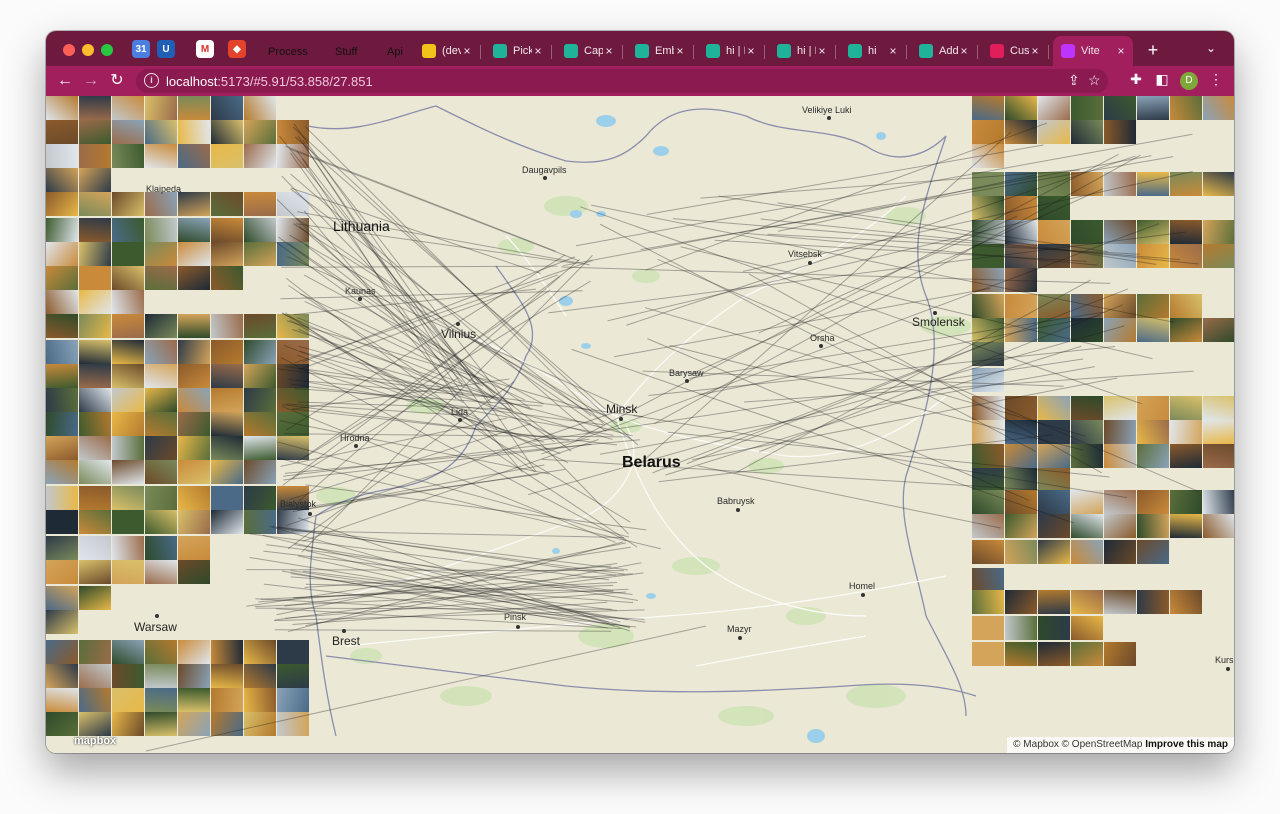  I want to click on minimize-window-button, so click(88, 50).